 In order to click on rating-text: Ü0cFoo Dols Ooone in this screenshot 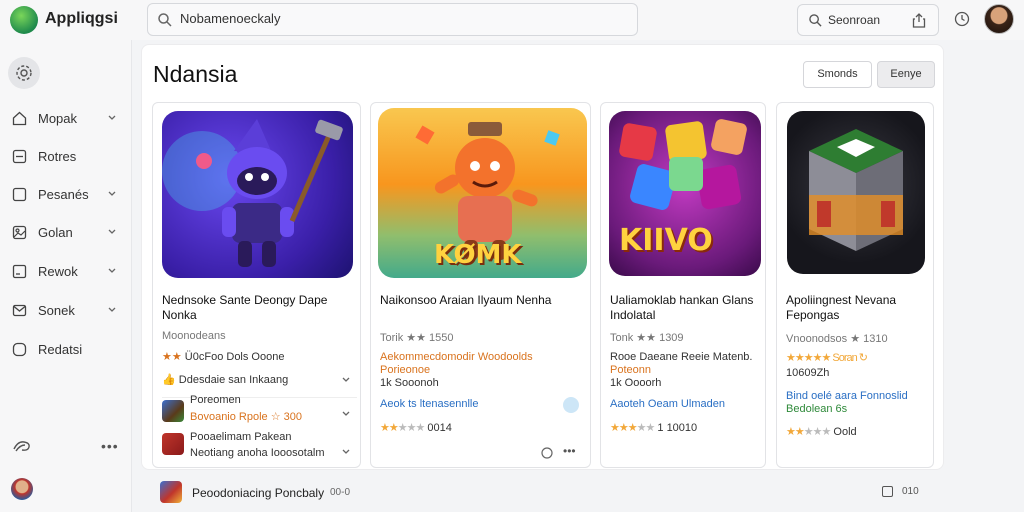, I will do `click(234, 357)`.